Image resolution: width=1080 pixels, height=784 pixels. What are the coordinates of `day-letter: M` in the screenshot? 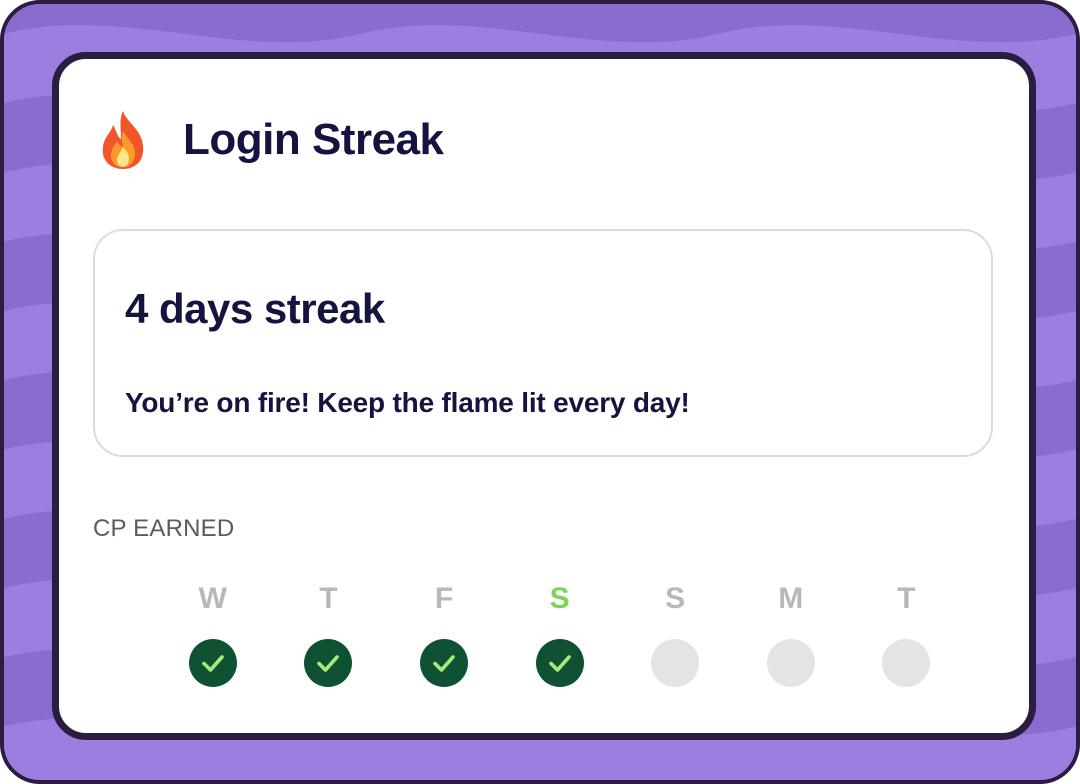 It's located at (791, 598).